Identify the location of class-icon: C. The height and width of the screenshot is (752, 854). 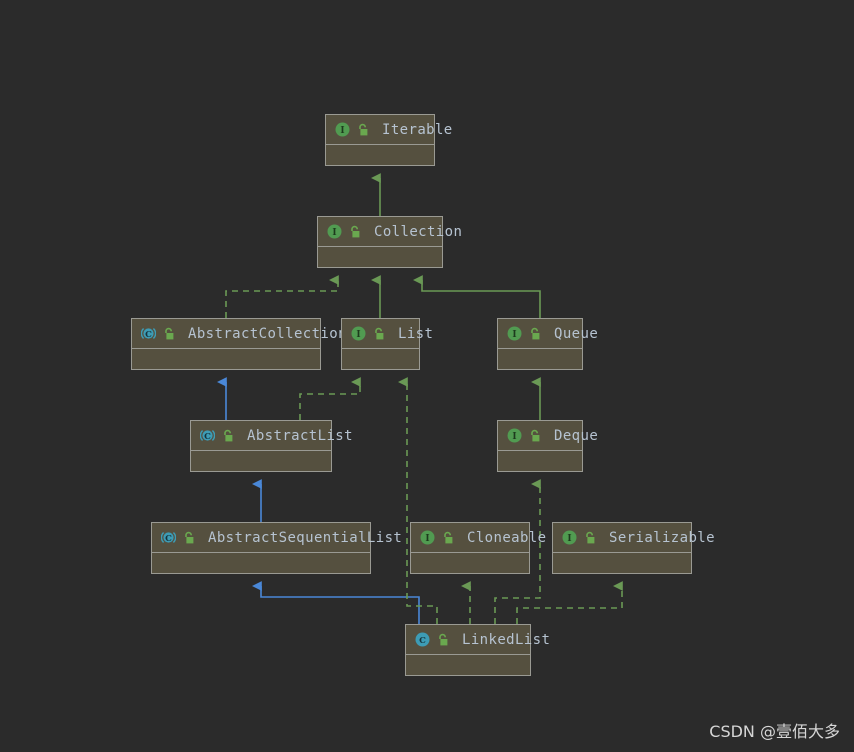
(422, 639).